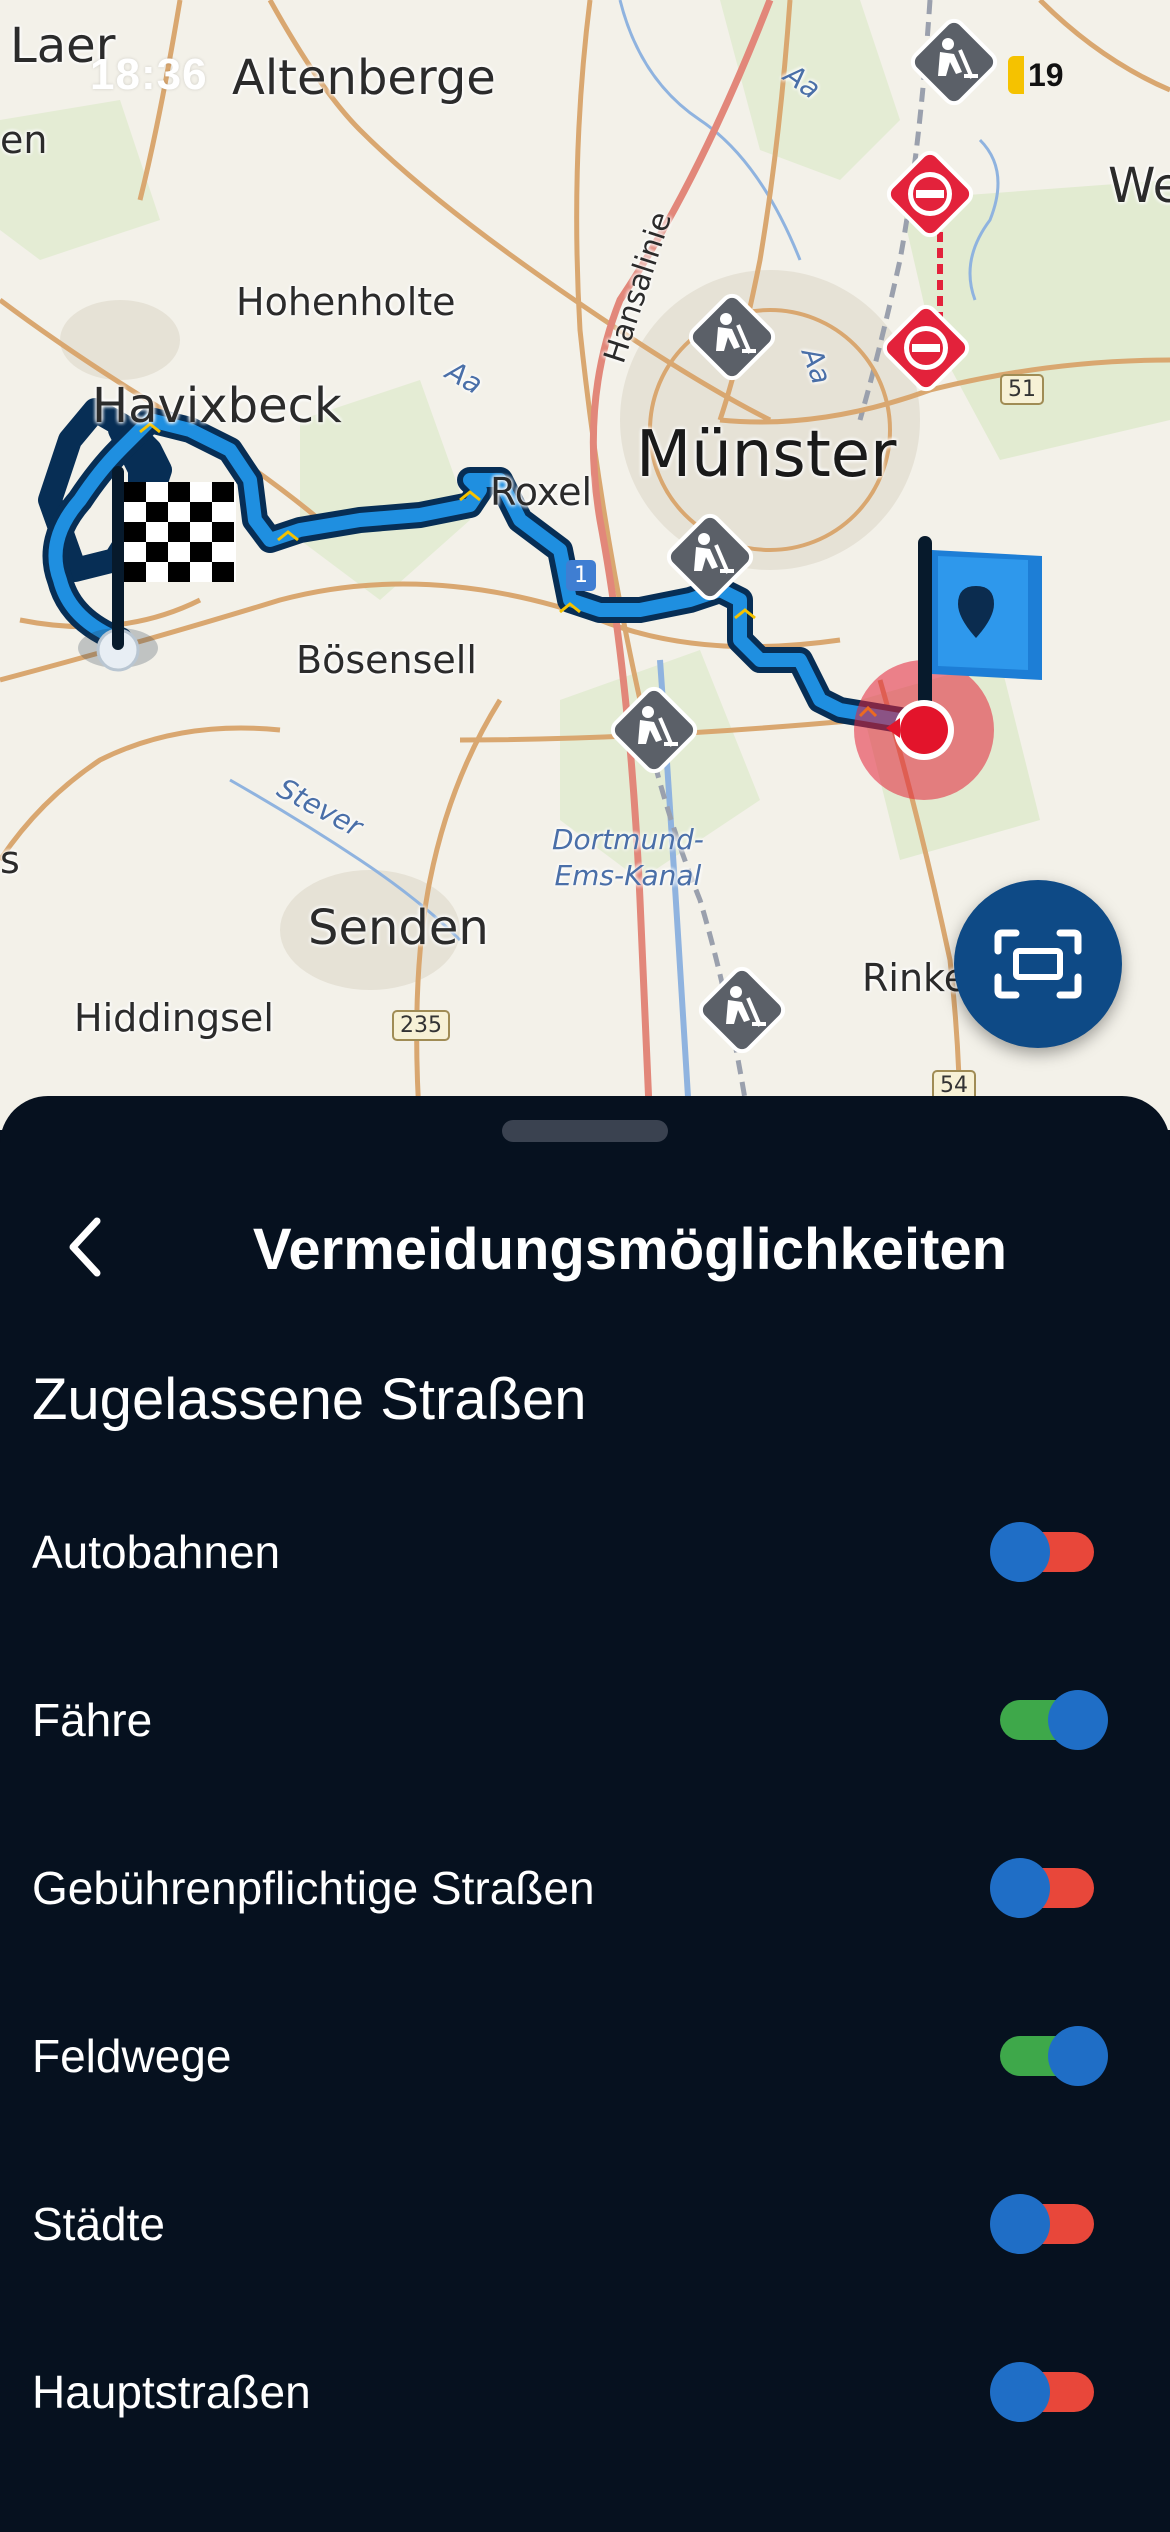 The image size is (1170, 2532). What do you see at coordinates (1049, 1720) in the screenshot?
I see `toggle-faehre` at bounding box center [1049, 1720].